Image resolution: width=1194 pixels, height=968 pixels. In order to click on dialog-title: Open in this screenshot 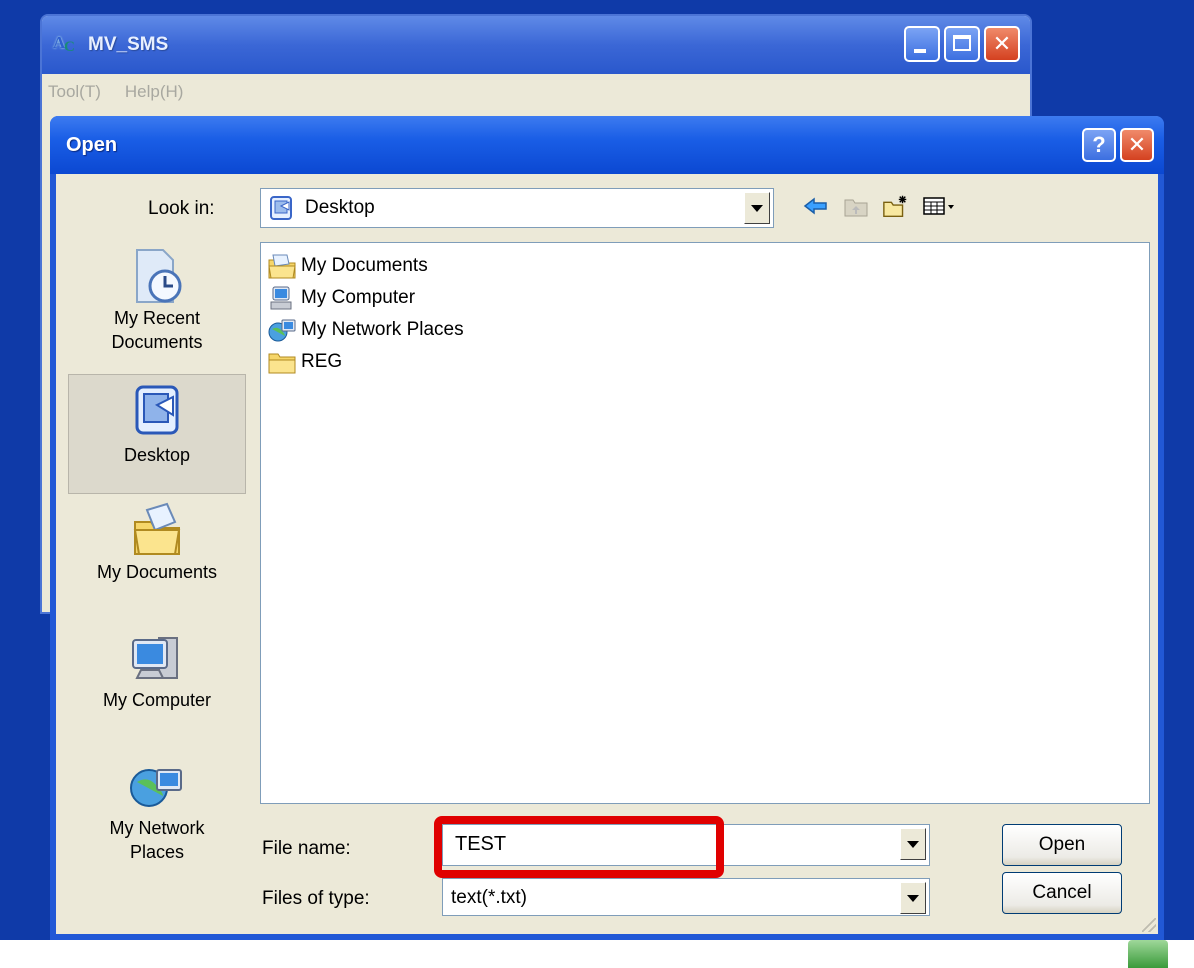, I will do `click(92, 144)`.